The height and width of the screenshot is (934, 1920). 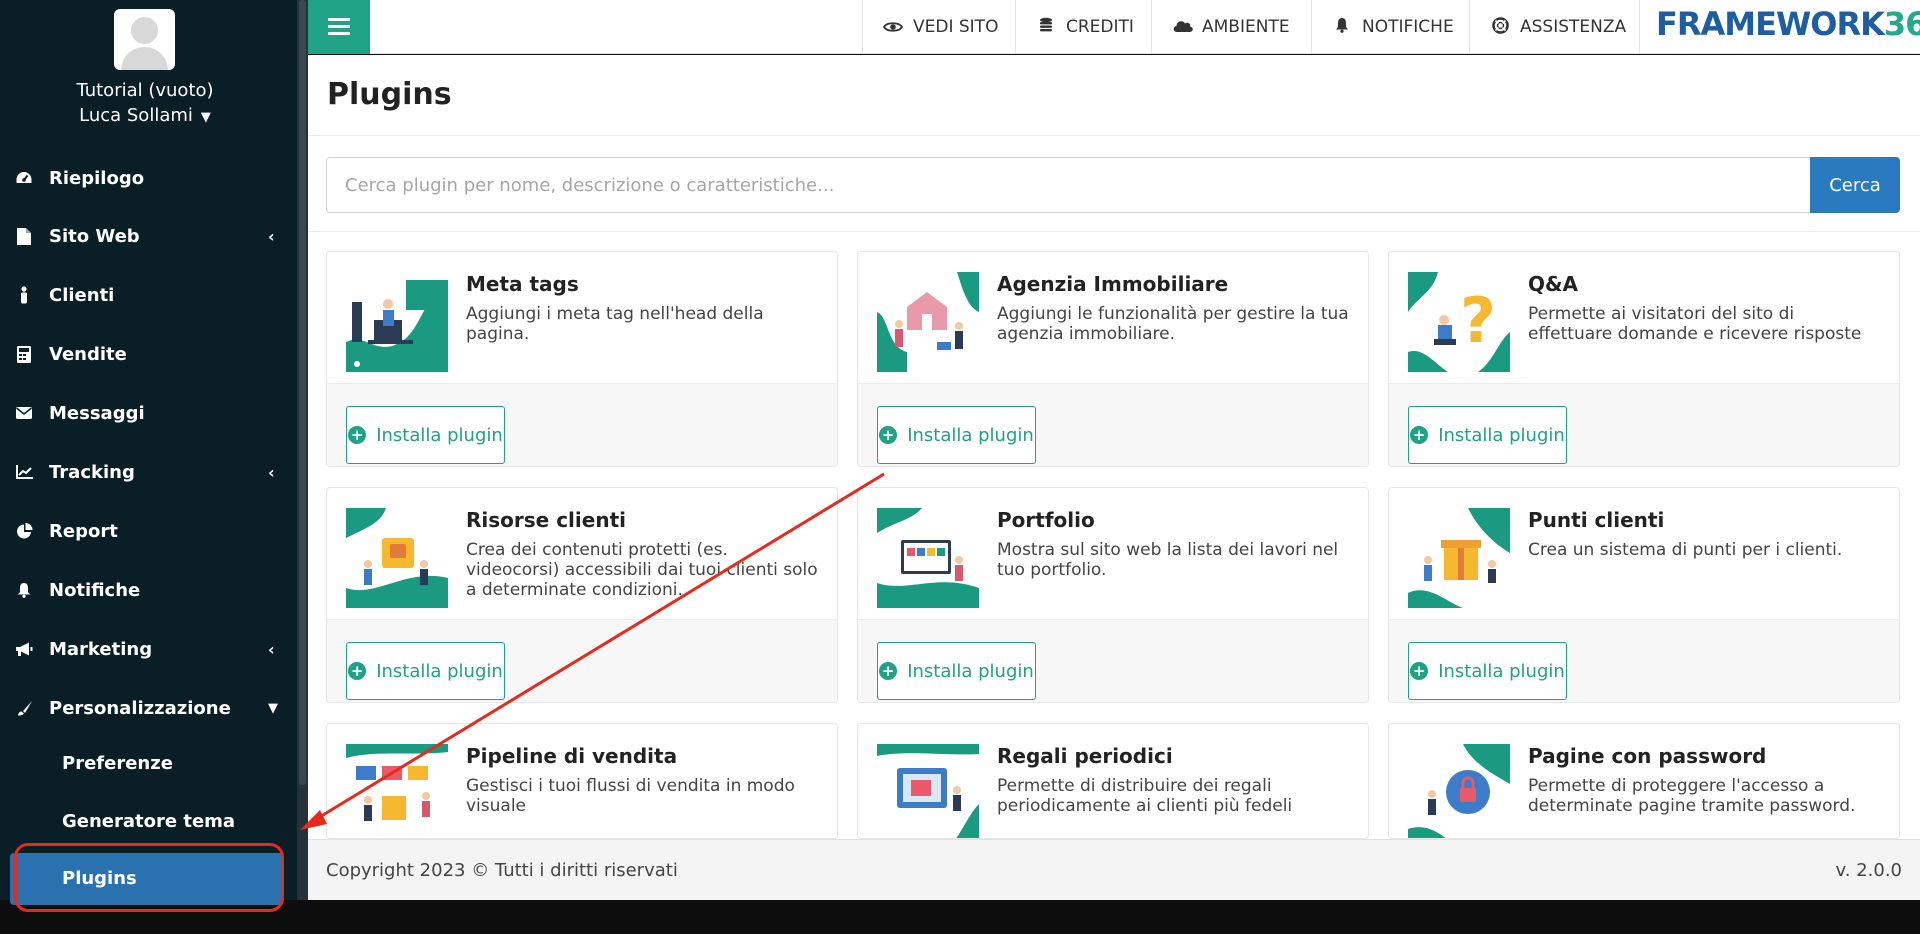 What do you see at coordinates (1500, 27) in the screenshot?
I see `lifebuoy-icon` at bounding box center [1500, 27].